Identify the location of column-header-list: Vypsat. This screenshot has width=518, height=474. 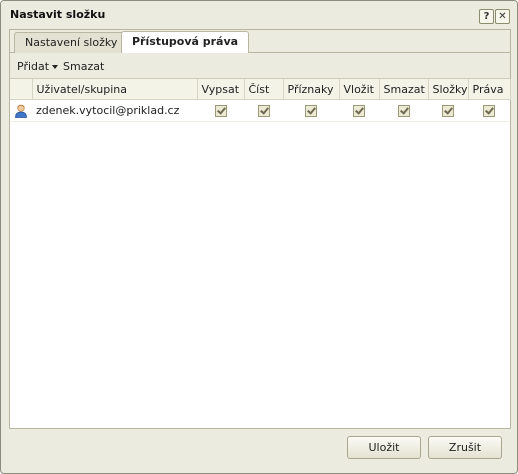
(221, 89).